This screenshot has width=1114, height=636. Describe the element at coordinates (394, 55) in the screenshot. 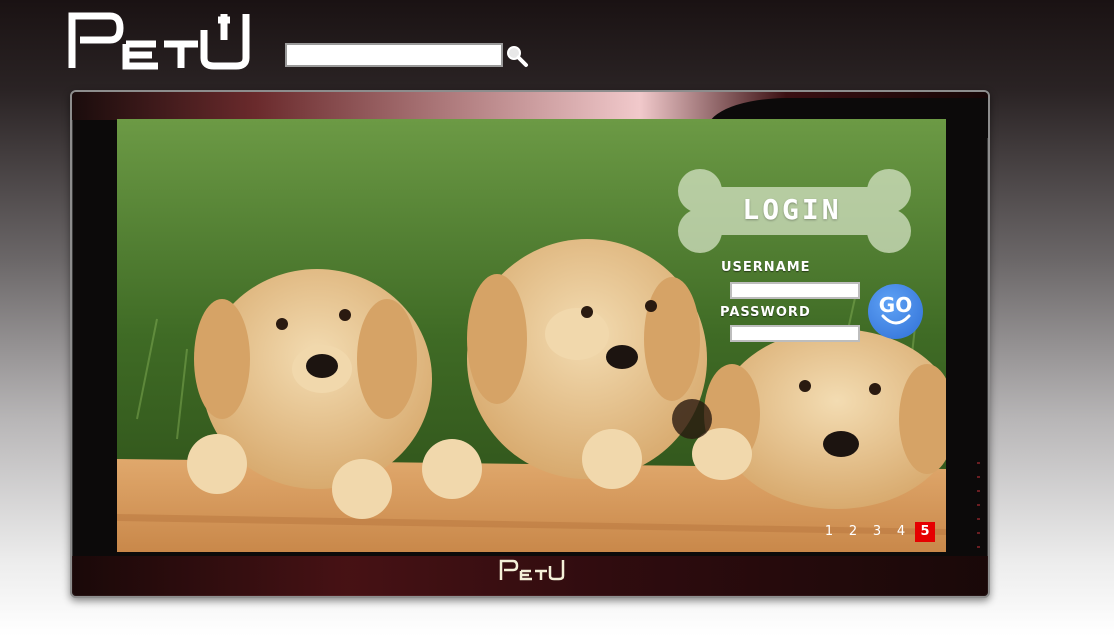

I see `search-input` at that location.